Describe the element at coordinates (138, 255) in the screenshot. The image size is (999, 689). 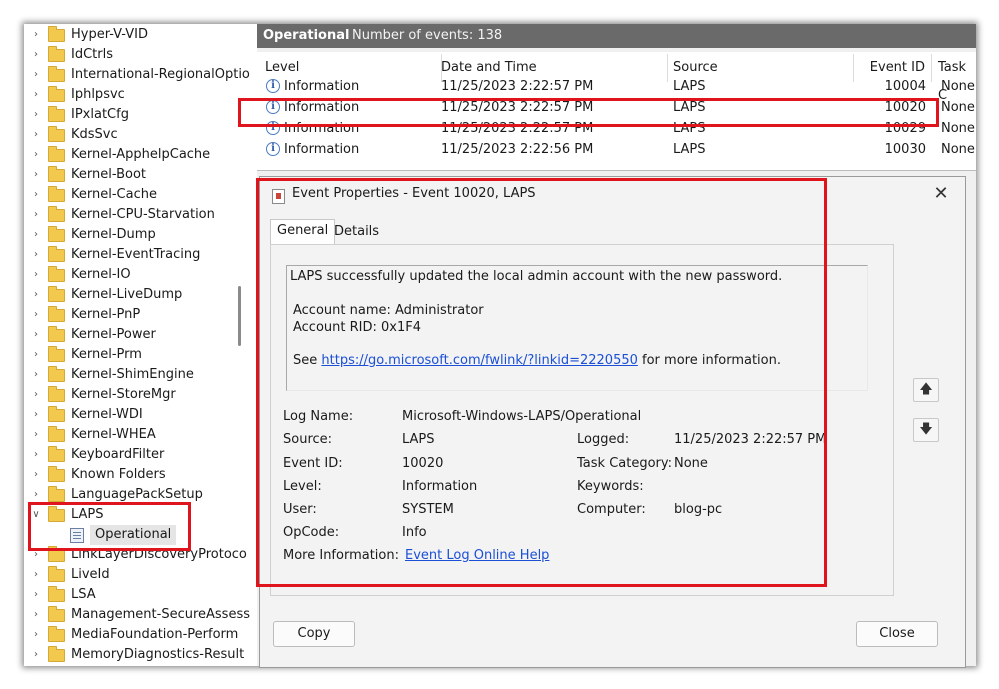
I see `tree-item: › Kernel-EventTracing` at that location.